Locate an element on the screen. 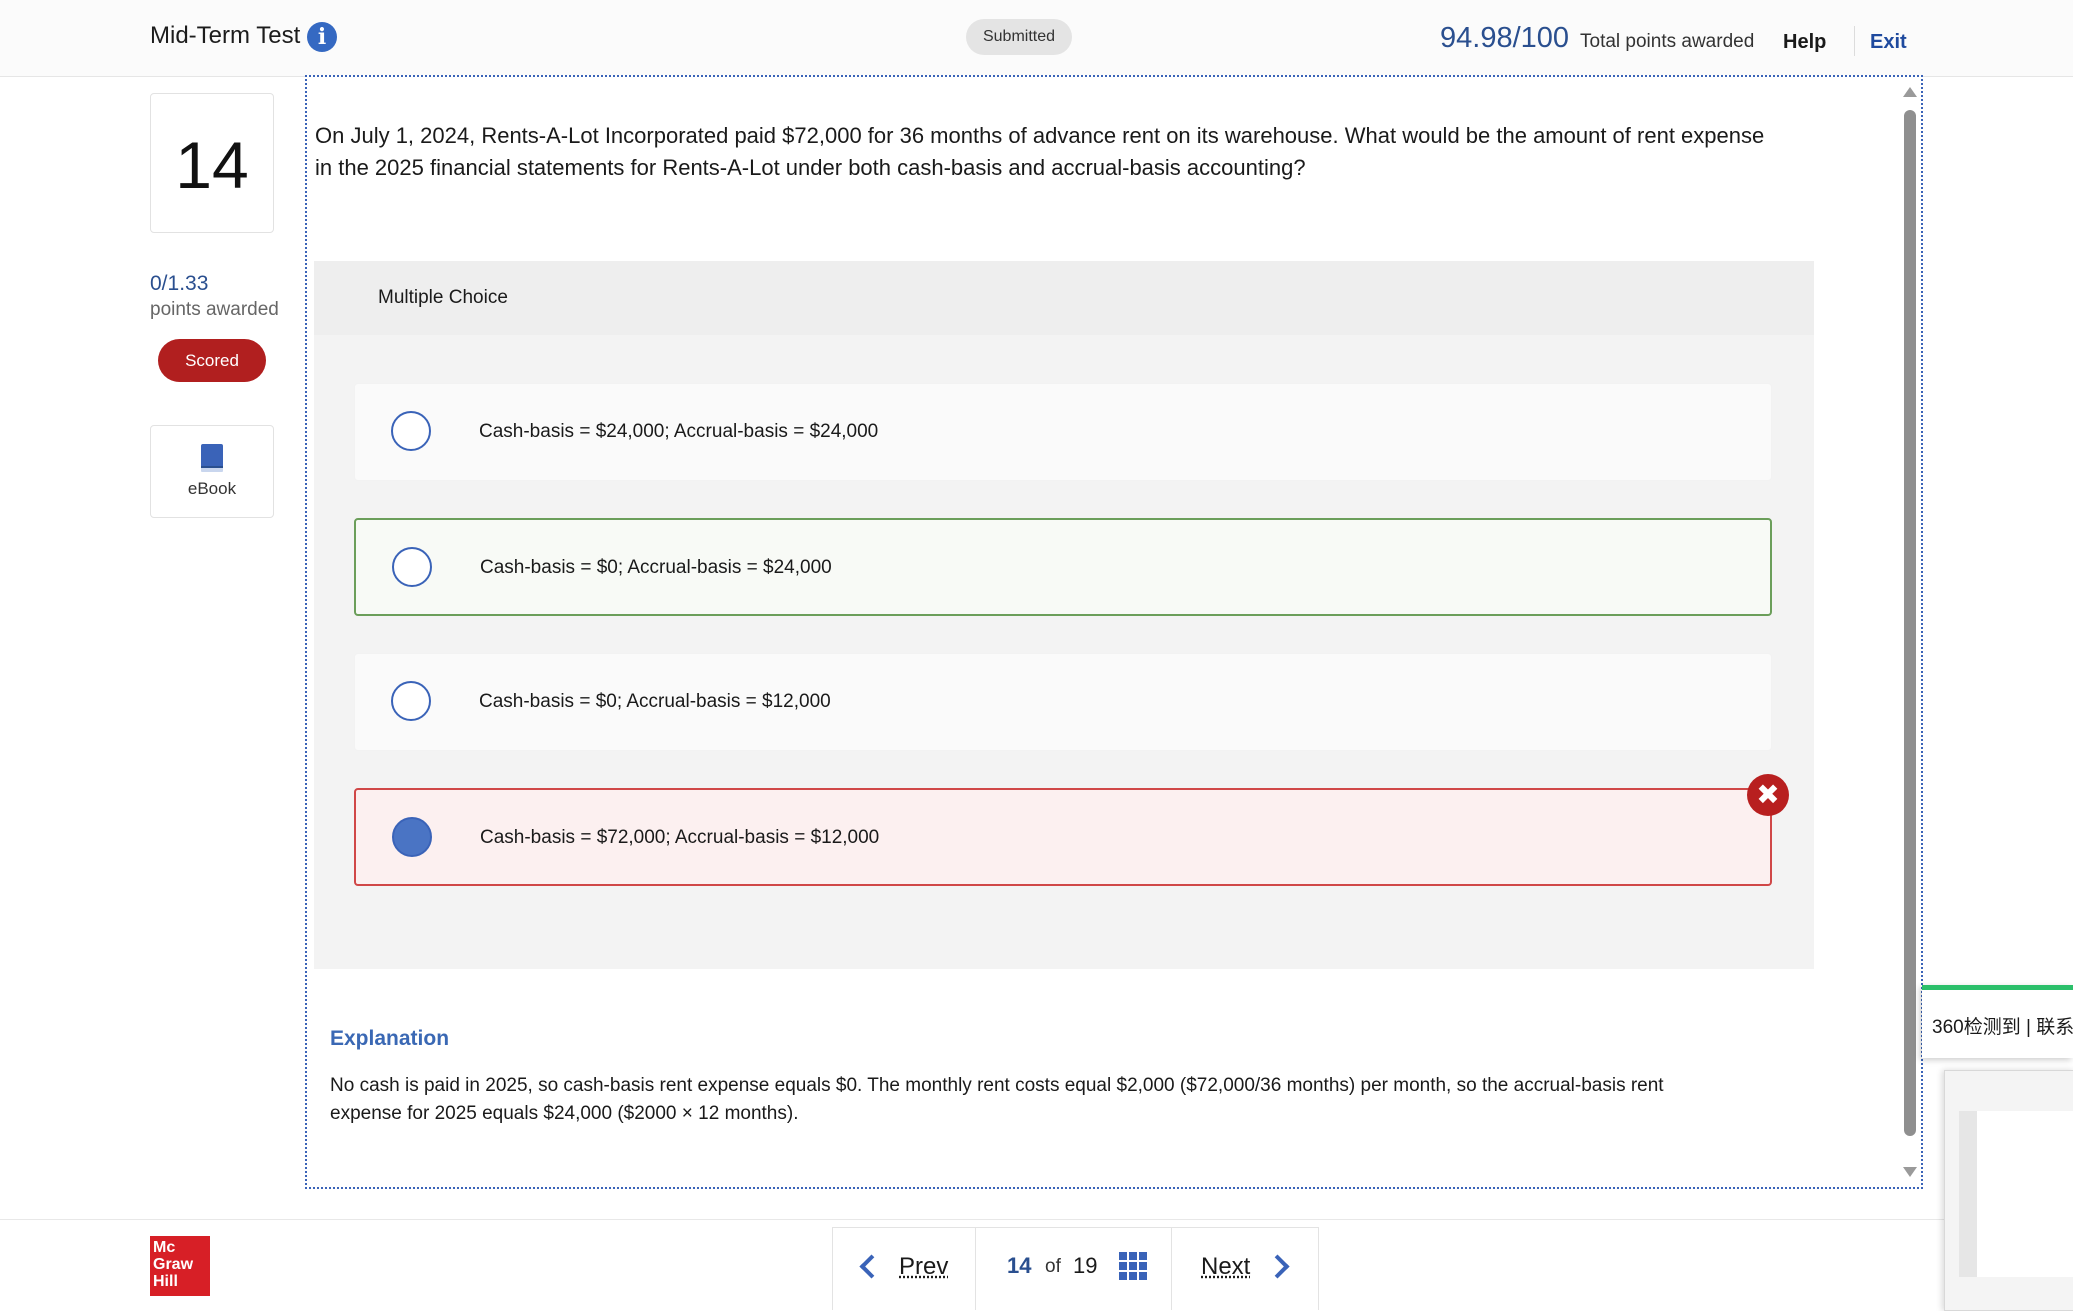 The height and width of the screenshot is (1311, 2073). footer-divider is located at coordinates (1036, 1219).